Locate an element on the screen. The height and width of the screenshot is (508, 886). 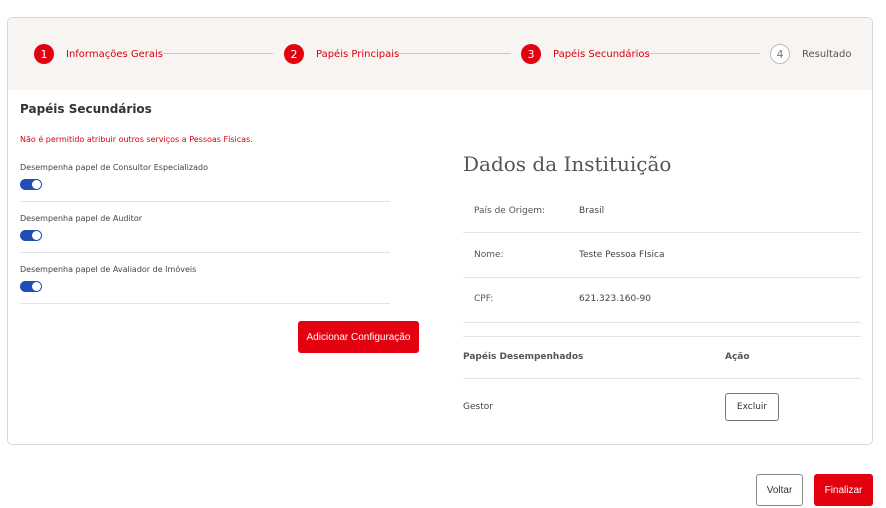
step-label: Informações Gerais is located at coordinates (115, 54).